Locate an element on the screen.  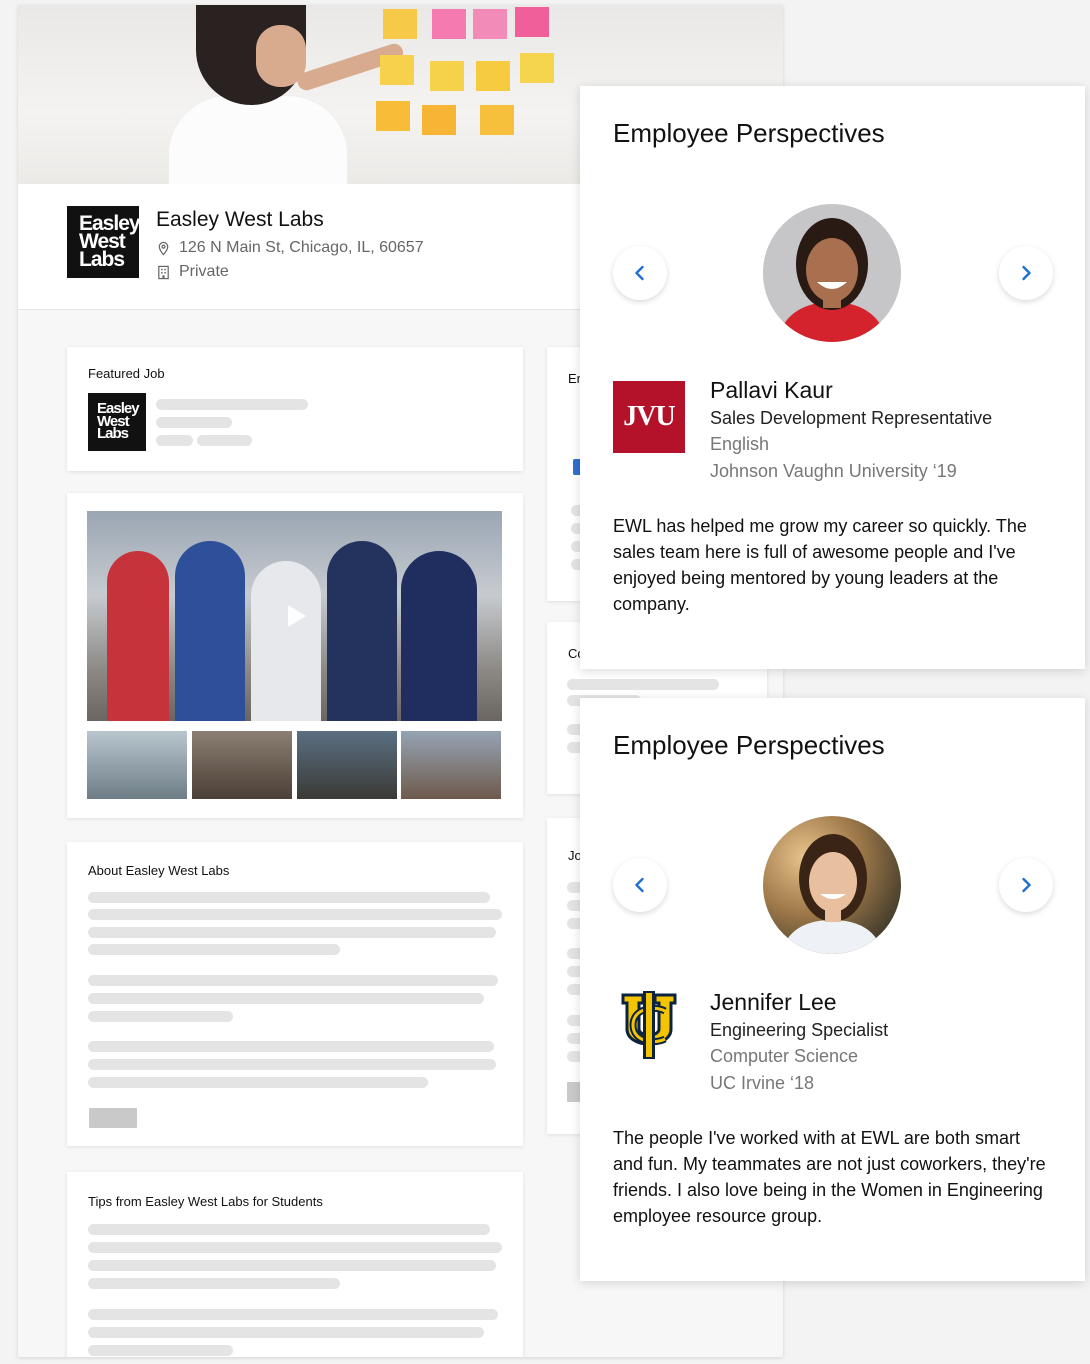
media-gallery-card is located at coordinates (295, 655).